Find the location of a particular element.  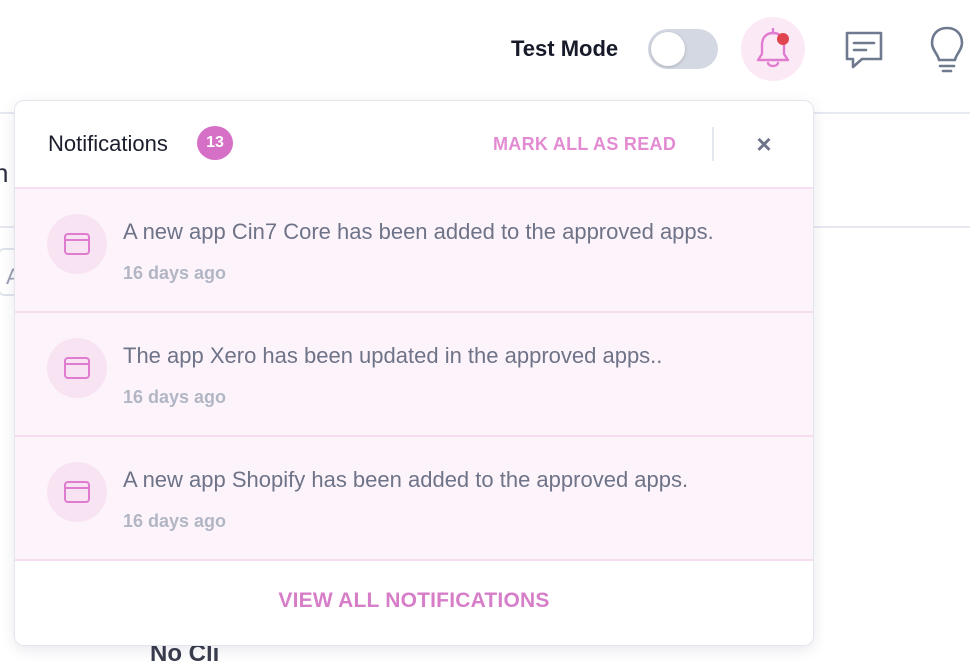

chat-icon is located at coordinates (864, 50).